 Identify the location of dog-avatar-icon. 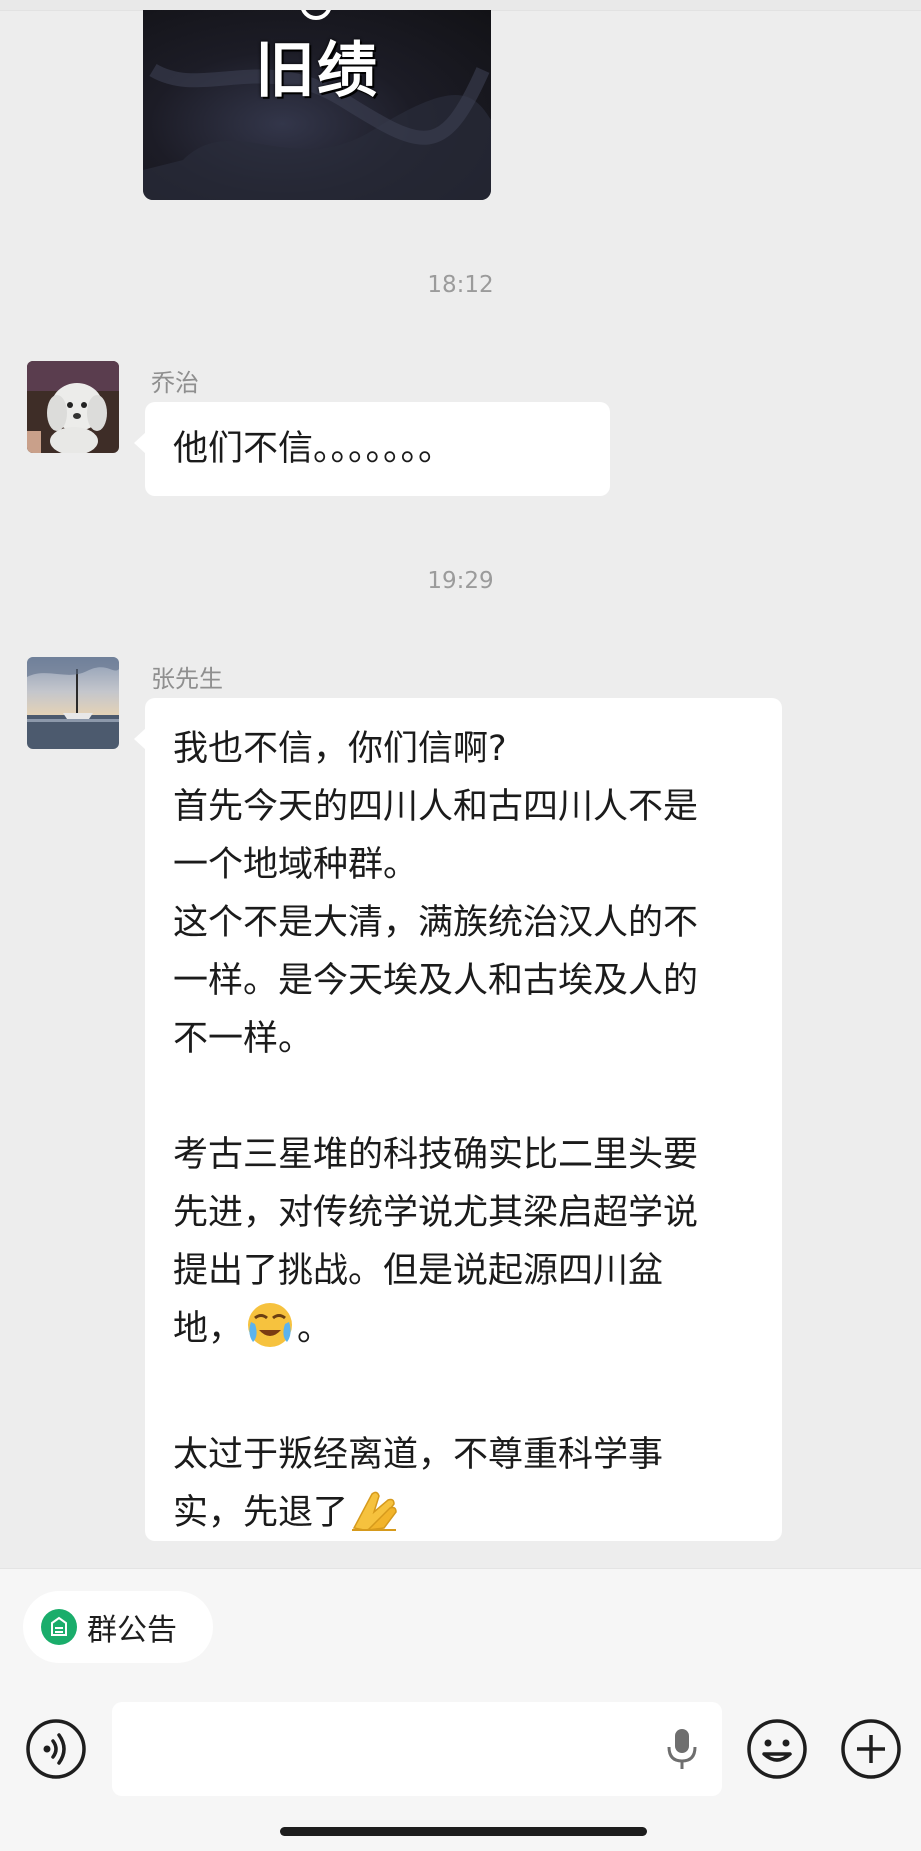
(73, 407).